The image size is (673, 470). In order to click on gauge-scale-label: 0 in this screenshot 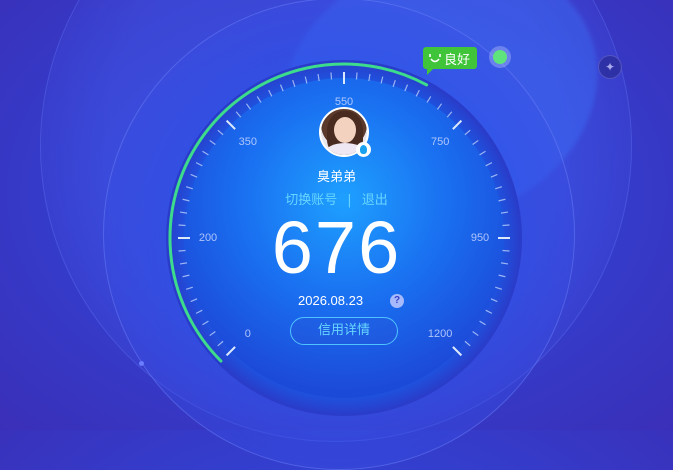, I will do `click(247, 334)`.